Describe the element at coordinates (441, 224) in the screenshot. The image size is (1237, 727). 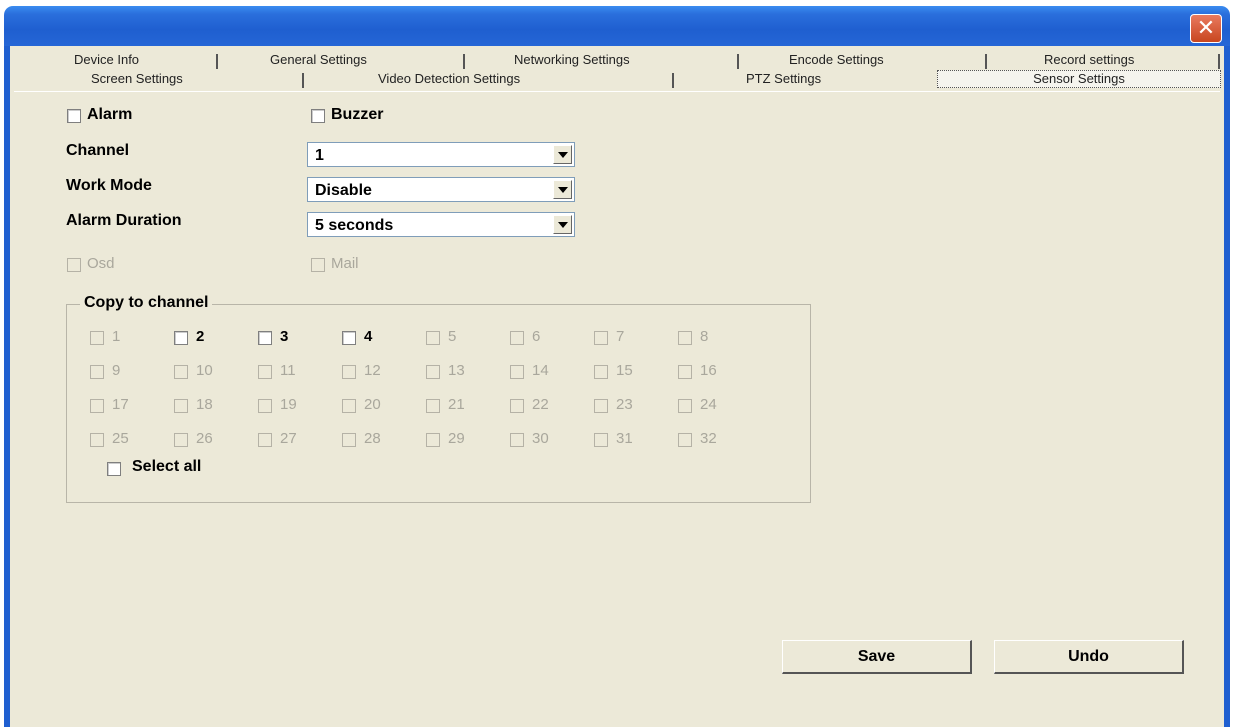
I see `alarm-duration-select: 5 seconds` at that location.